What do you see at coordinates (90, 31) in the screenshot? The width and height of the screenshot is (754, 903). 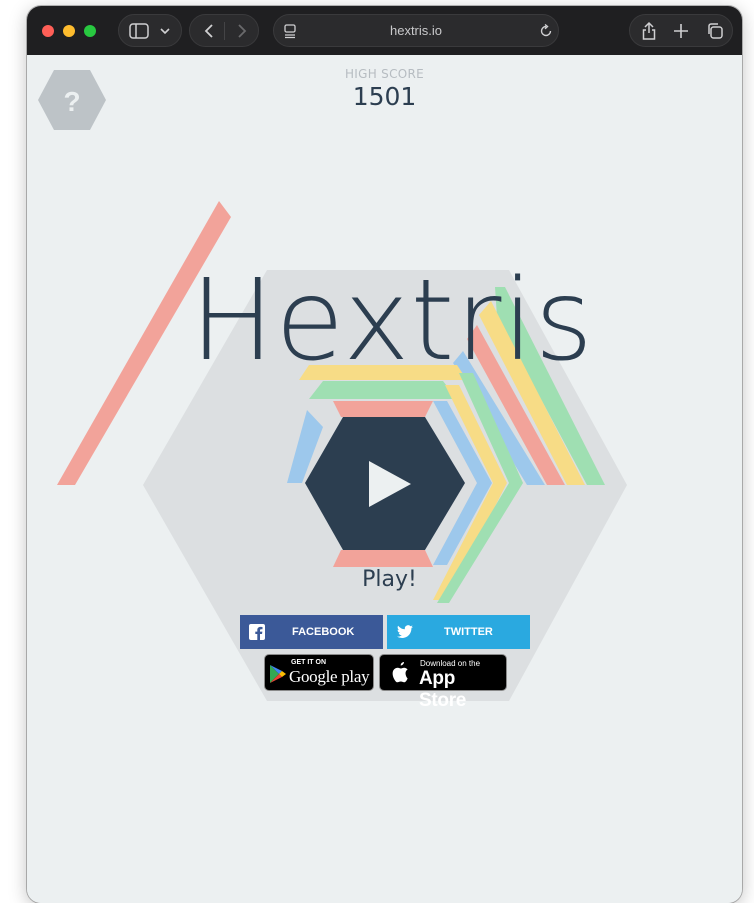 I see `zoom-window-button` at bounding box center [90, 31].